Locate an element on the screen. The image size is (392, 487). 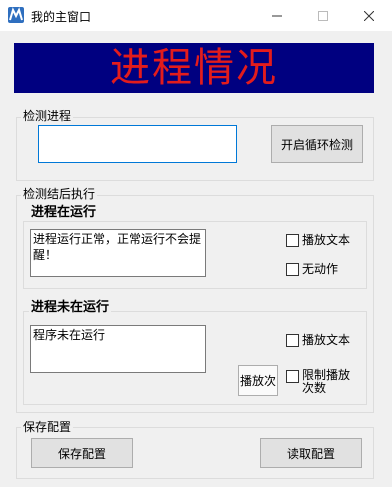
title-bar: 我的主窗口 is located at coordinates (196, 15).